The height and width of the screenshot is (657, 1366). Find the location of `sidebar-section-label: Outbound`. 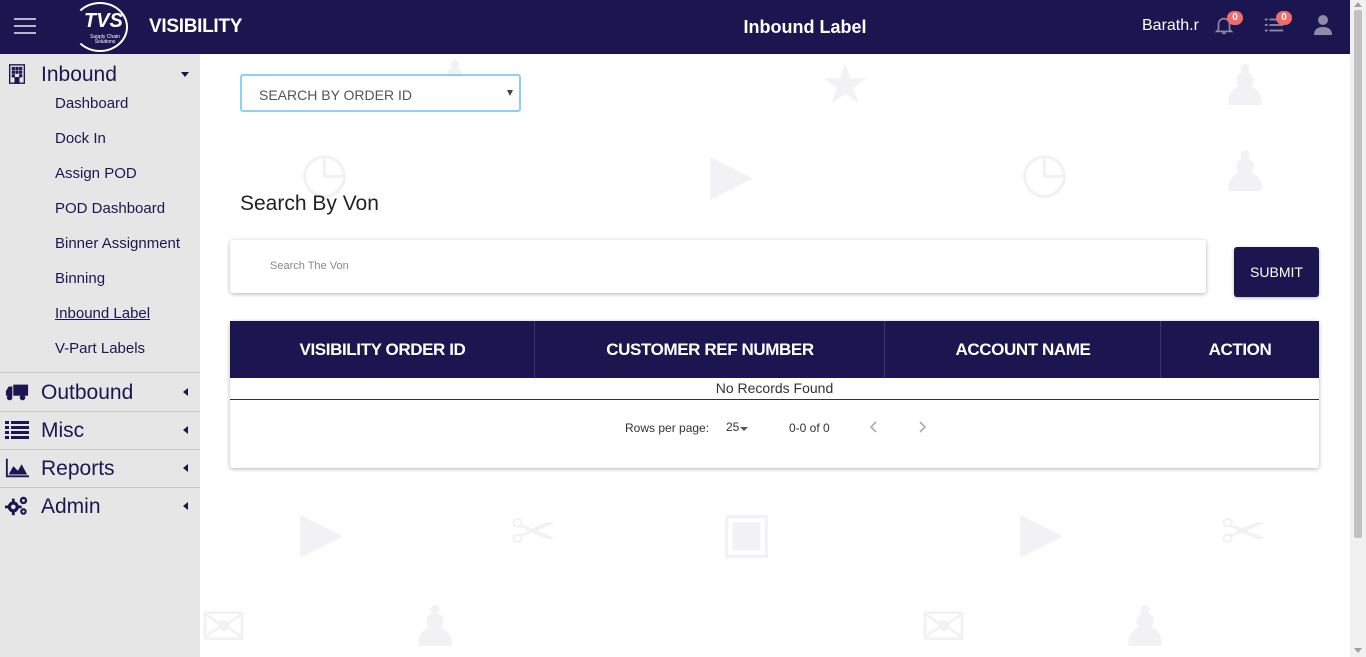

sidebar-section-label: Outbound is located at coordinates (87, 392).